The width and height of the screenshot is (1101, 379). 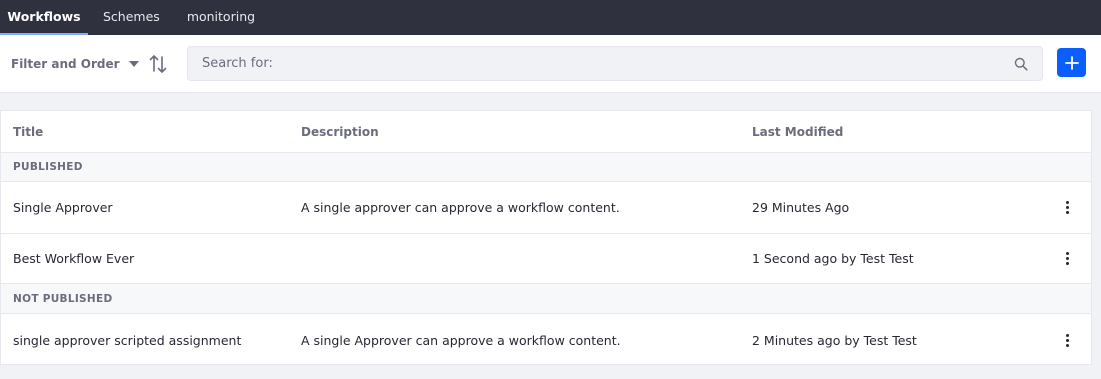 I want to click on row-title: Single Approver, so click(x=63, y=207).